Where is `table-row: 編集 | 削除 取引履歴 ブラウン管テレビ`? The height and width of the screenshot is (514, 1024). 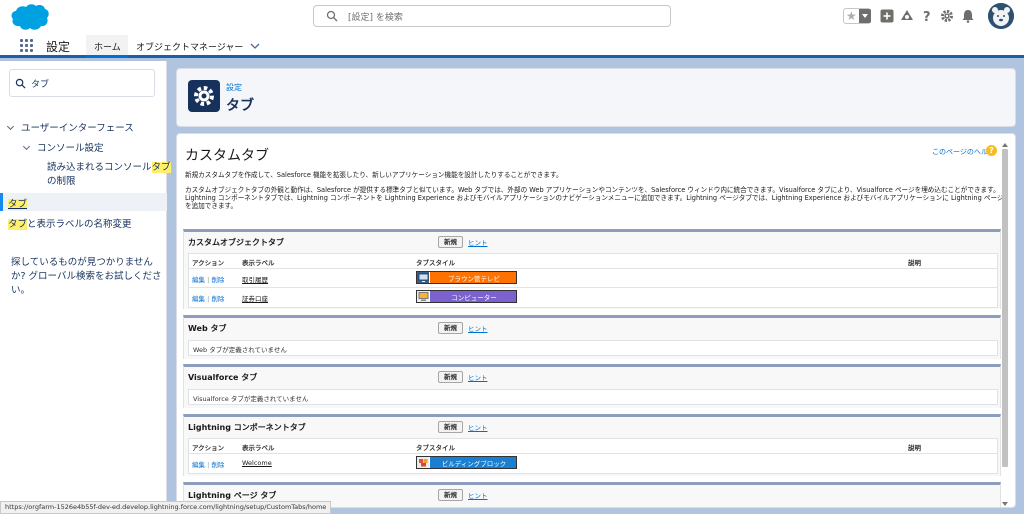
table-row: 編集 | 削除 取引履歴 ブラウン管テレビ is located at coordinates (593, 277).